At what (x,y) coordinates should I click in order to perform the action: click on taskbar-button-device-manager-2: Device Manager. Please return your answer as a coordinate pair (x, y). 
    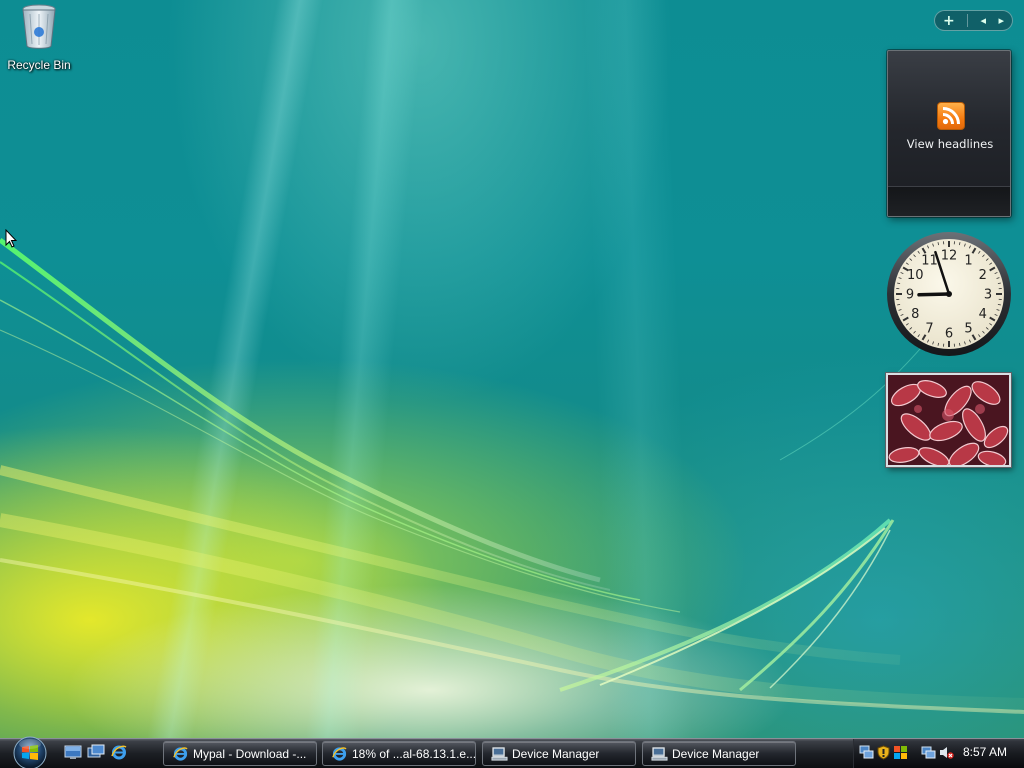
    Looking at the image, I should click on (719, 753).